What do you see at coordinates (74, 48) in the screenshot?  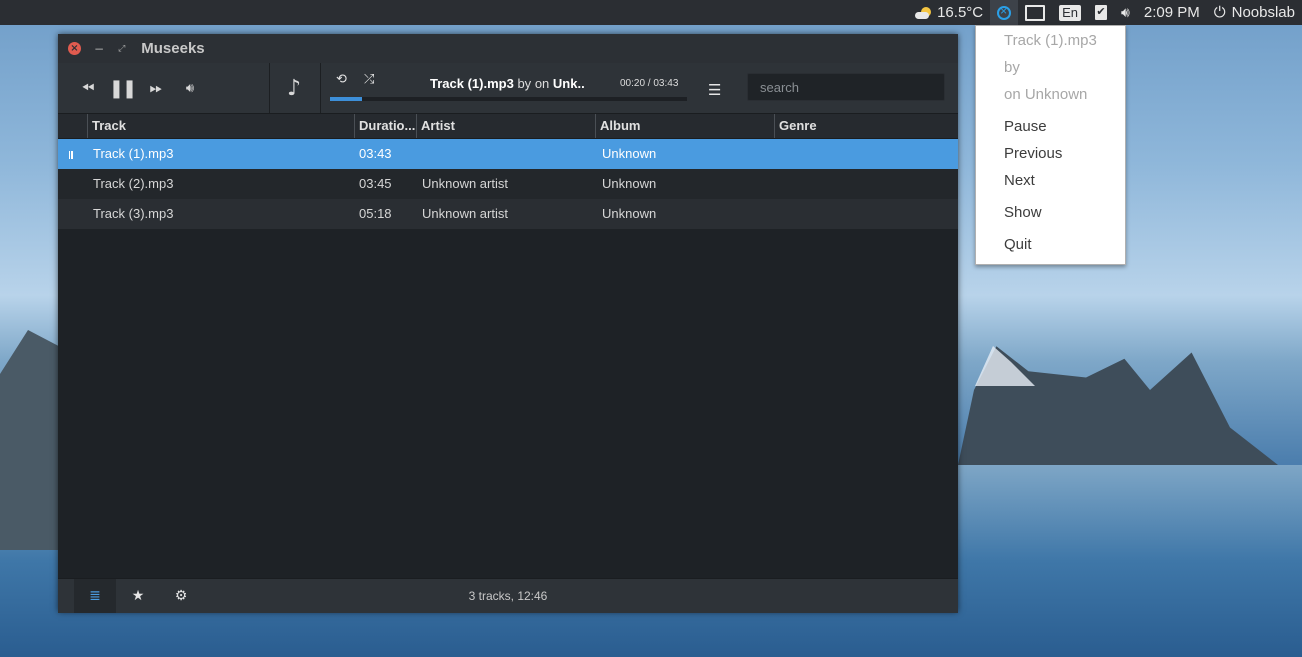 I see `close-window-button: ×` at bounding box center [74, 48].